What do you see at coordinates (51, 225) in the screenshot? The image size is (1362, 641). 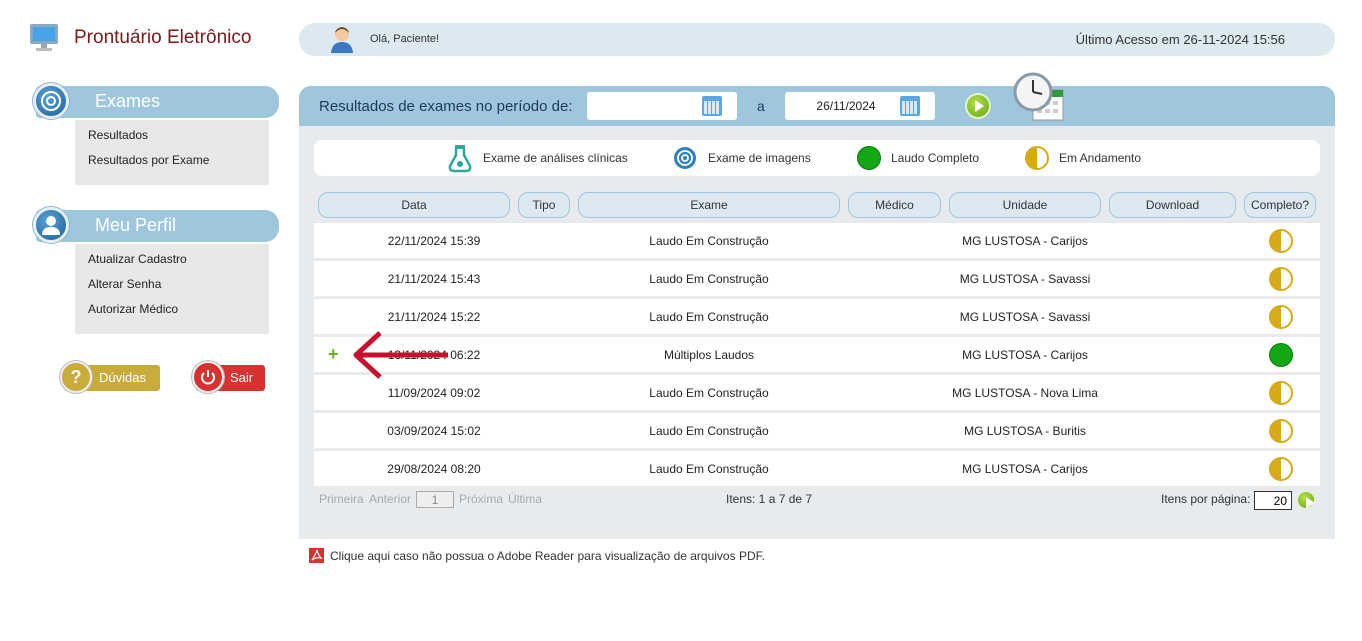 I see `profile-icon` at bounding box center [51, 225].